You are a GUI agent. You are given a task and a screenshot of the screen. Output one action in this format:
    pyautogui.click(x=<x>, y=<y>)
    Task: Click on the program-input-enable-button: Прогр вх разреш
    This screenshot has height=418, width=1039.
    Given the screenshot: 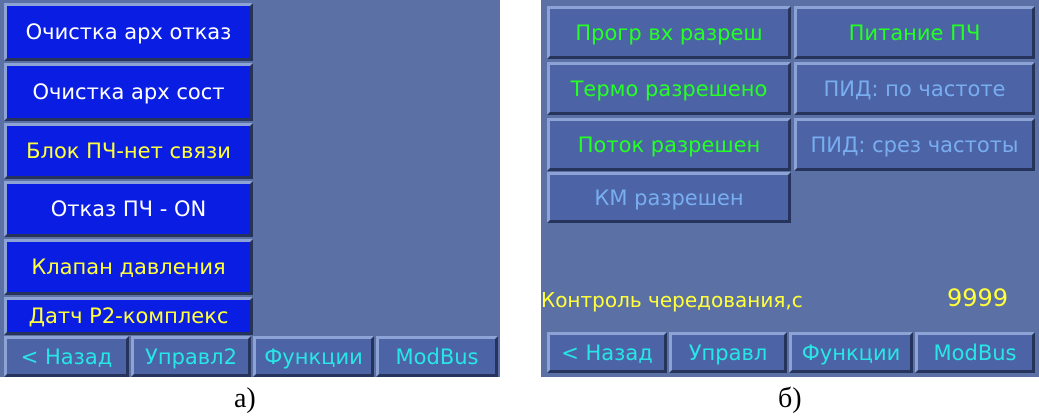 What is the action you would take?
    pyautogui.click(x=669, y=32)
    